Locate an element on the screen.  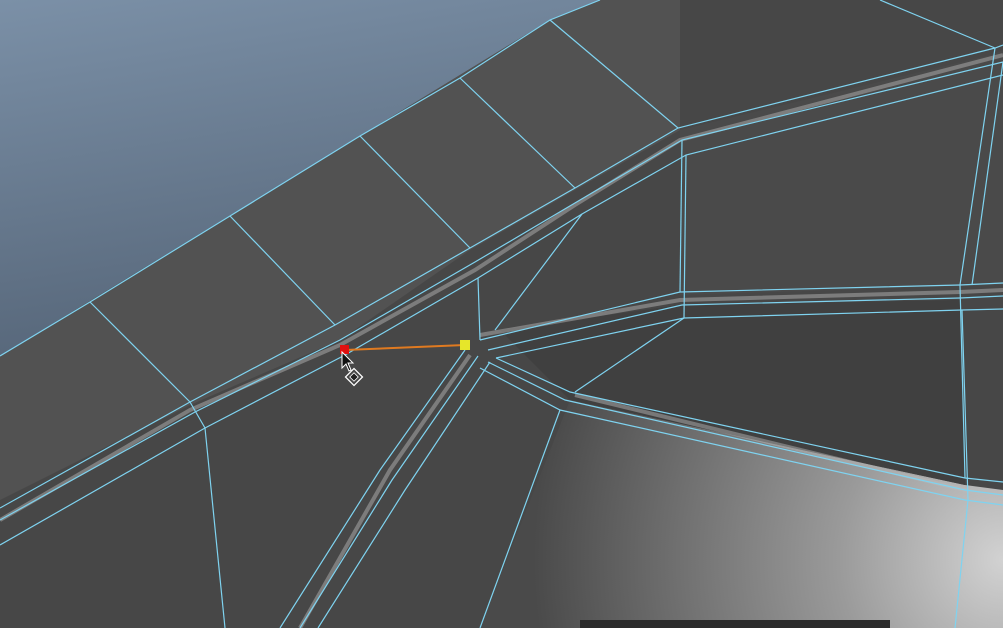
viewport-status-strip is located at coordinates (735, 624).